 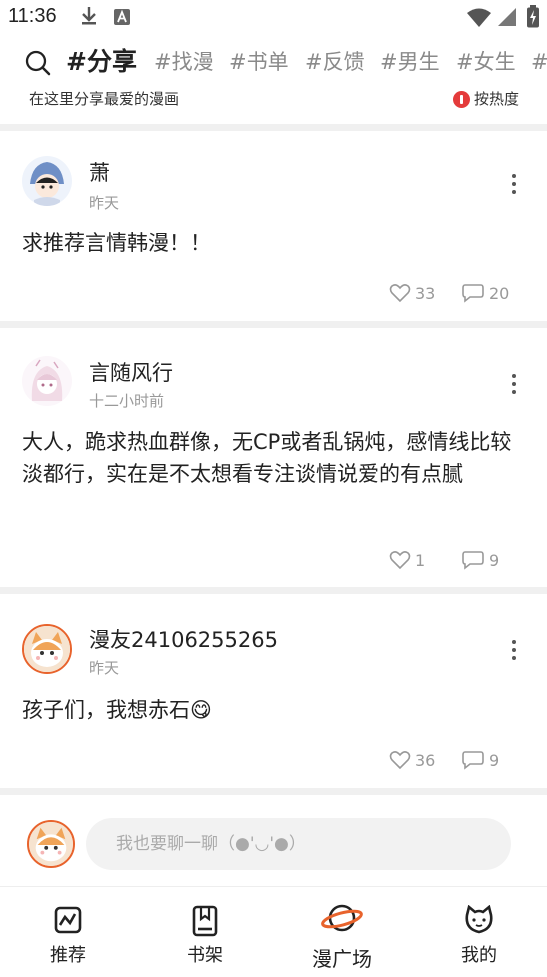 I want to click on nav-label: 书架, so click(x=205, y=955).